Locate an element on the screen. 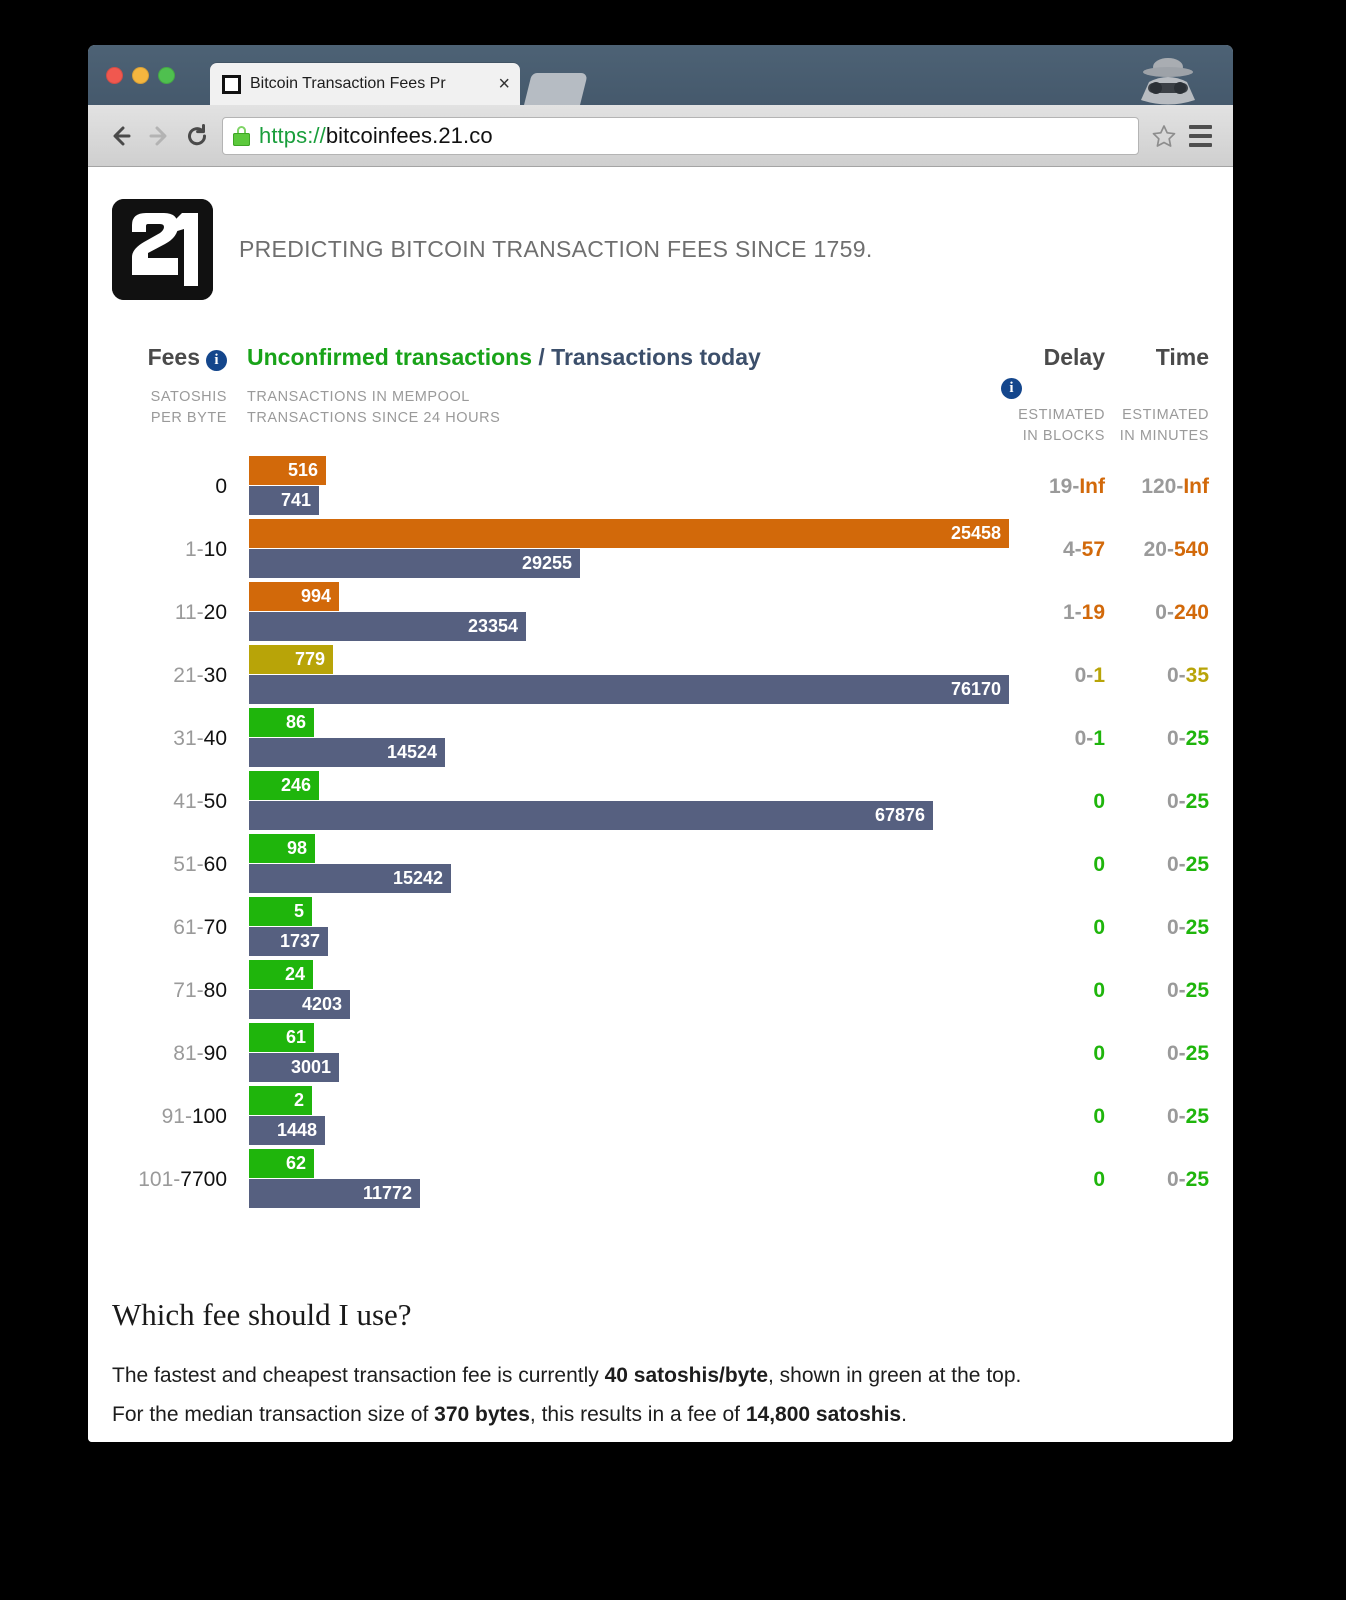 The width and height of the screenshot is (1346, 1600). header-delay-sub: ESTIMATED IN BLOCKS is located at coordinates (1061, 425).